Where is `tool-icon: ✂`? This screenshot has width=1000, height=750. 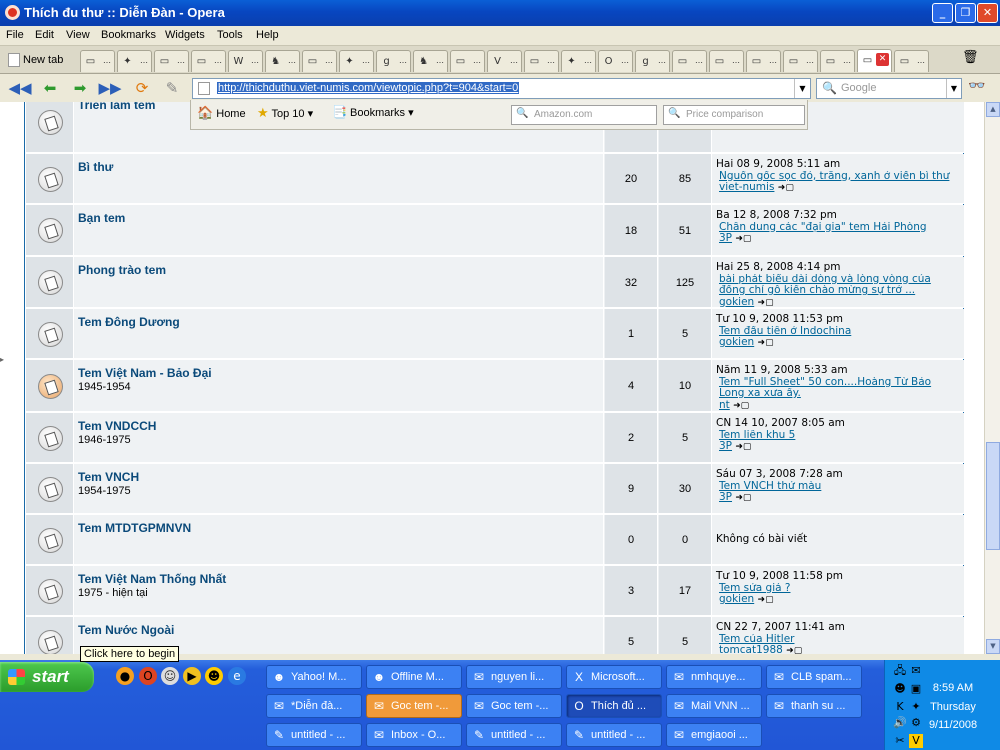
tool-icon: ✂ is located at coordinates (900, 741).